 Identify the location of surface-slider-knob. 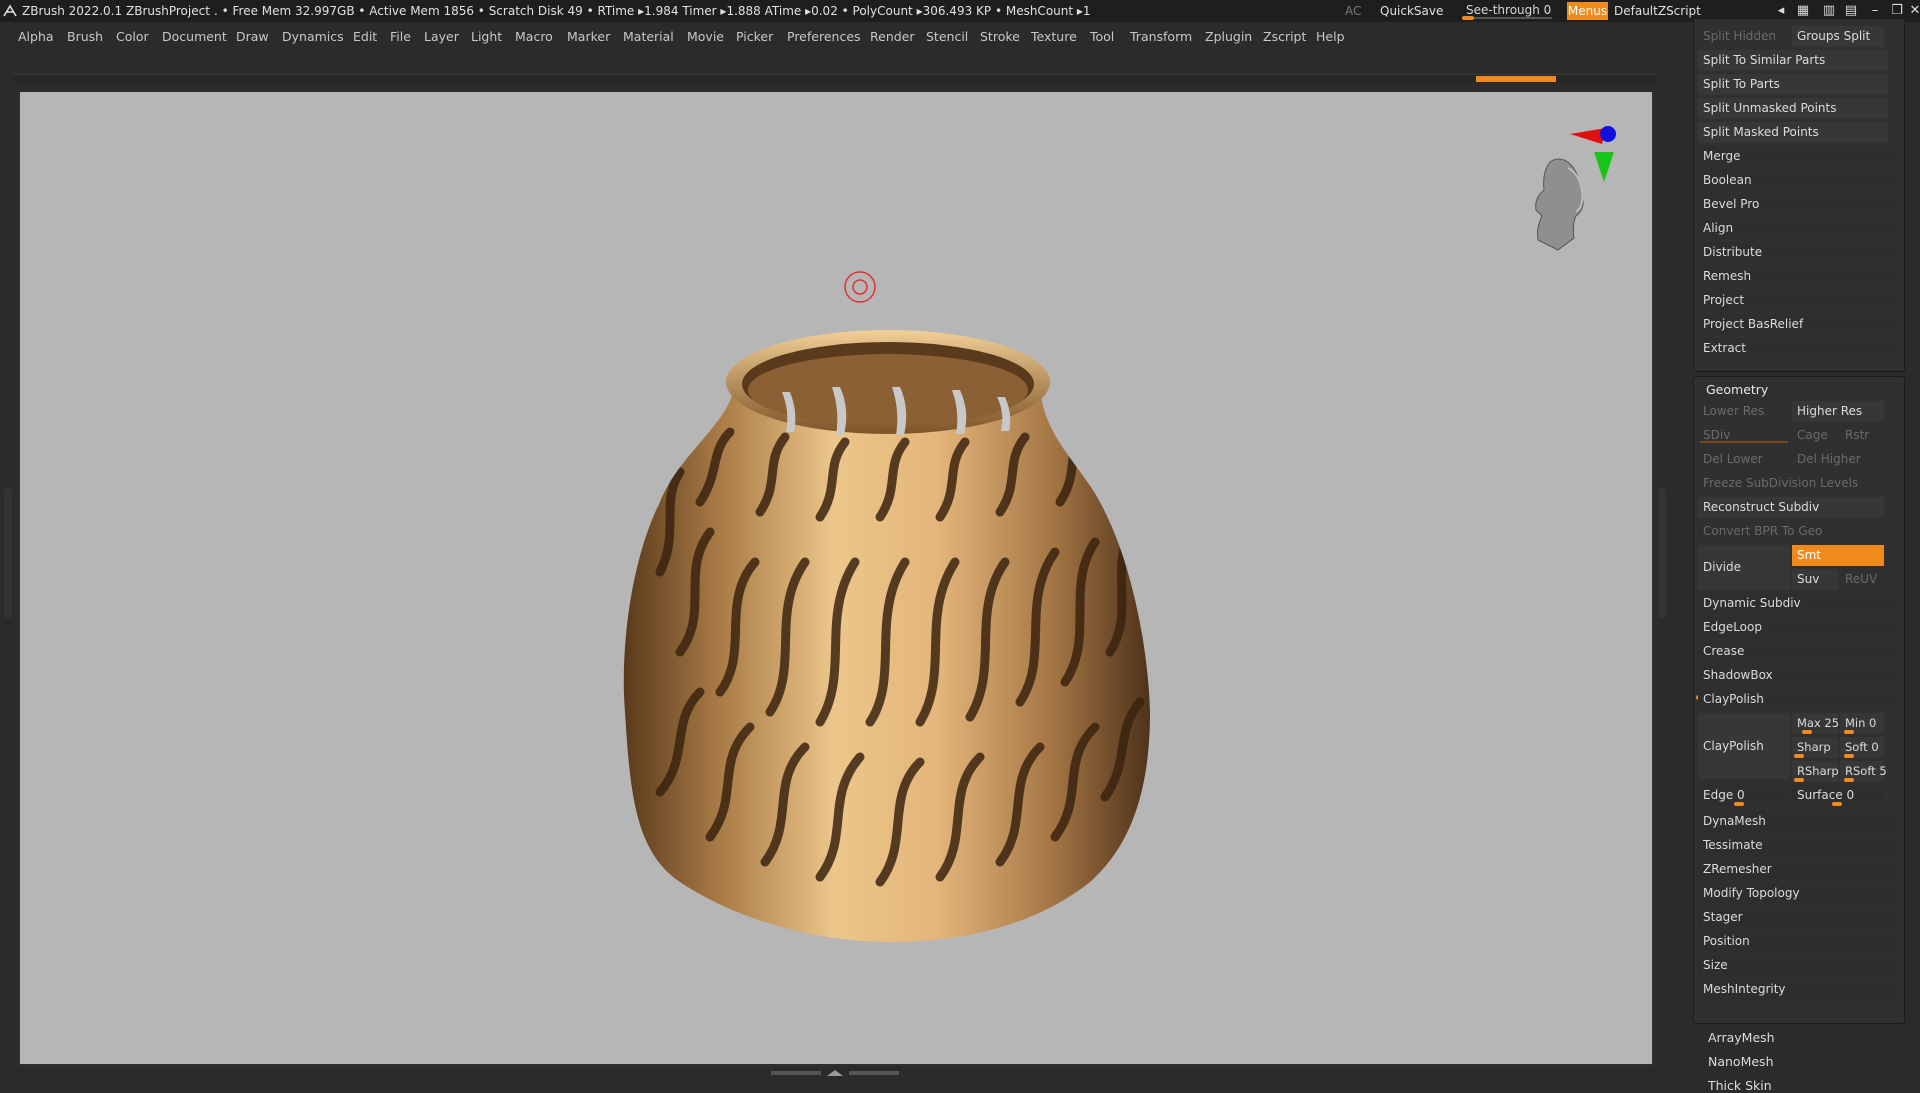
(1837, 804).